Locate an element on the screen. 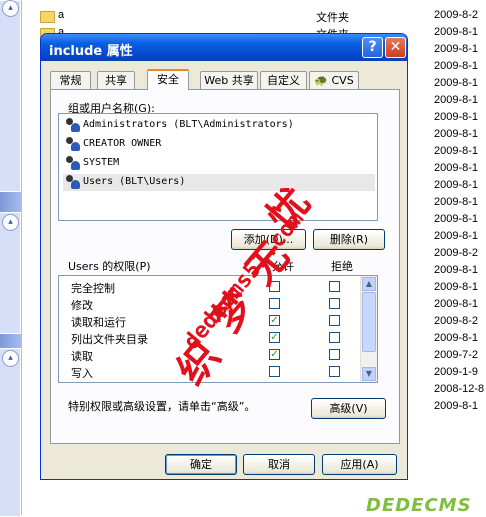  permission-name: 完全控制 is located at coordinates (93, 288).